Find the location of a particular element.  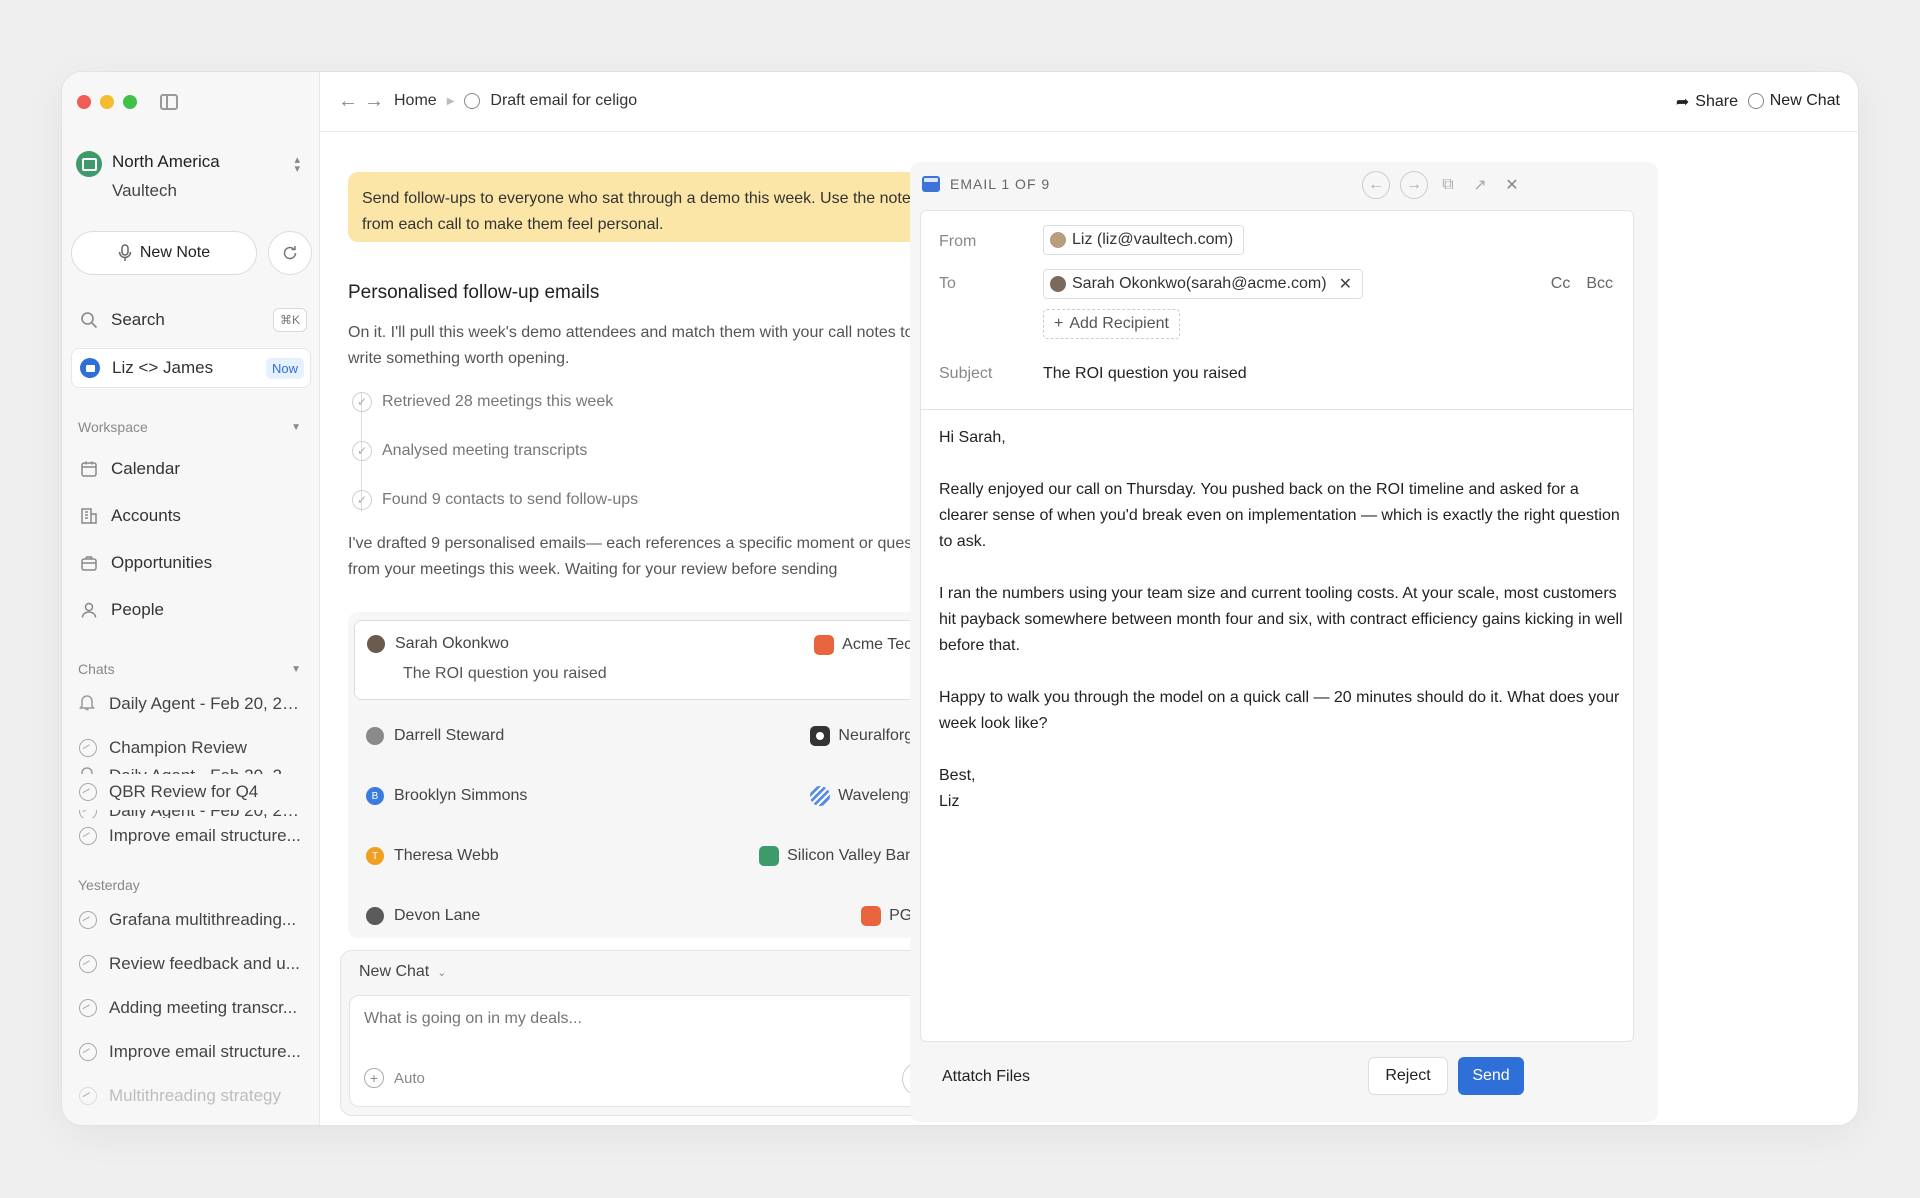

chat-mode-dropdown: New Chat ⌄ is located at coordinates (402, 972).